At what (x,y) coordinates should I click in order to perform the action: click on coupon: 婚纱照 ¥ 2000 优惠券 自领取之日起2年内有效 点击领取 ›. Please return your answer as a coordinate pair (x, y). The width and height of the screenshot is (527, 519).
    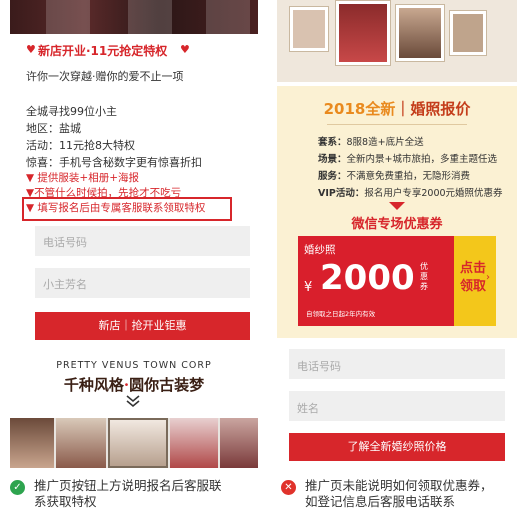
    Looking at the image, I should click on (397, 281).